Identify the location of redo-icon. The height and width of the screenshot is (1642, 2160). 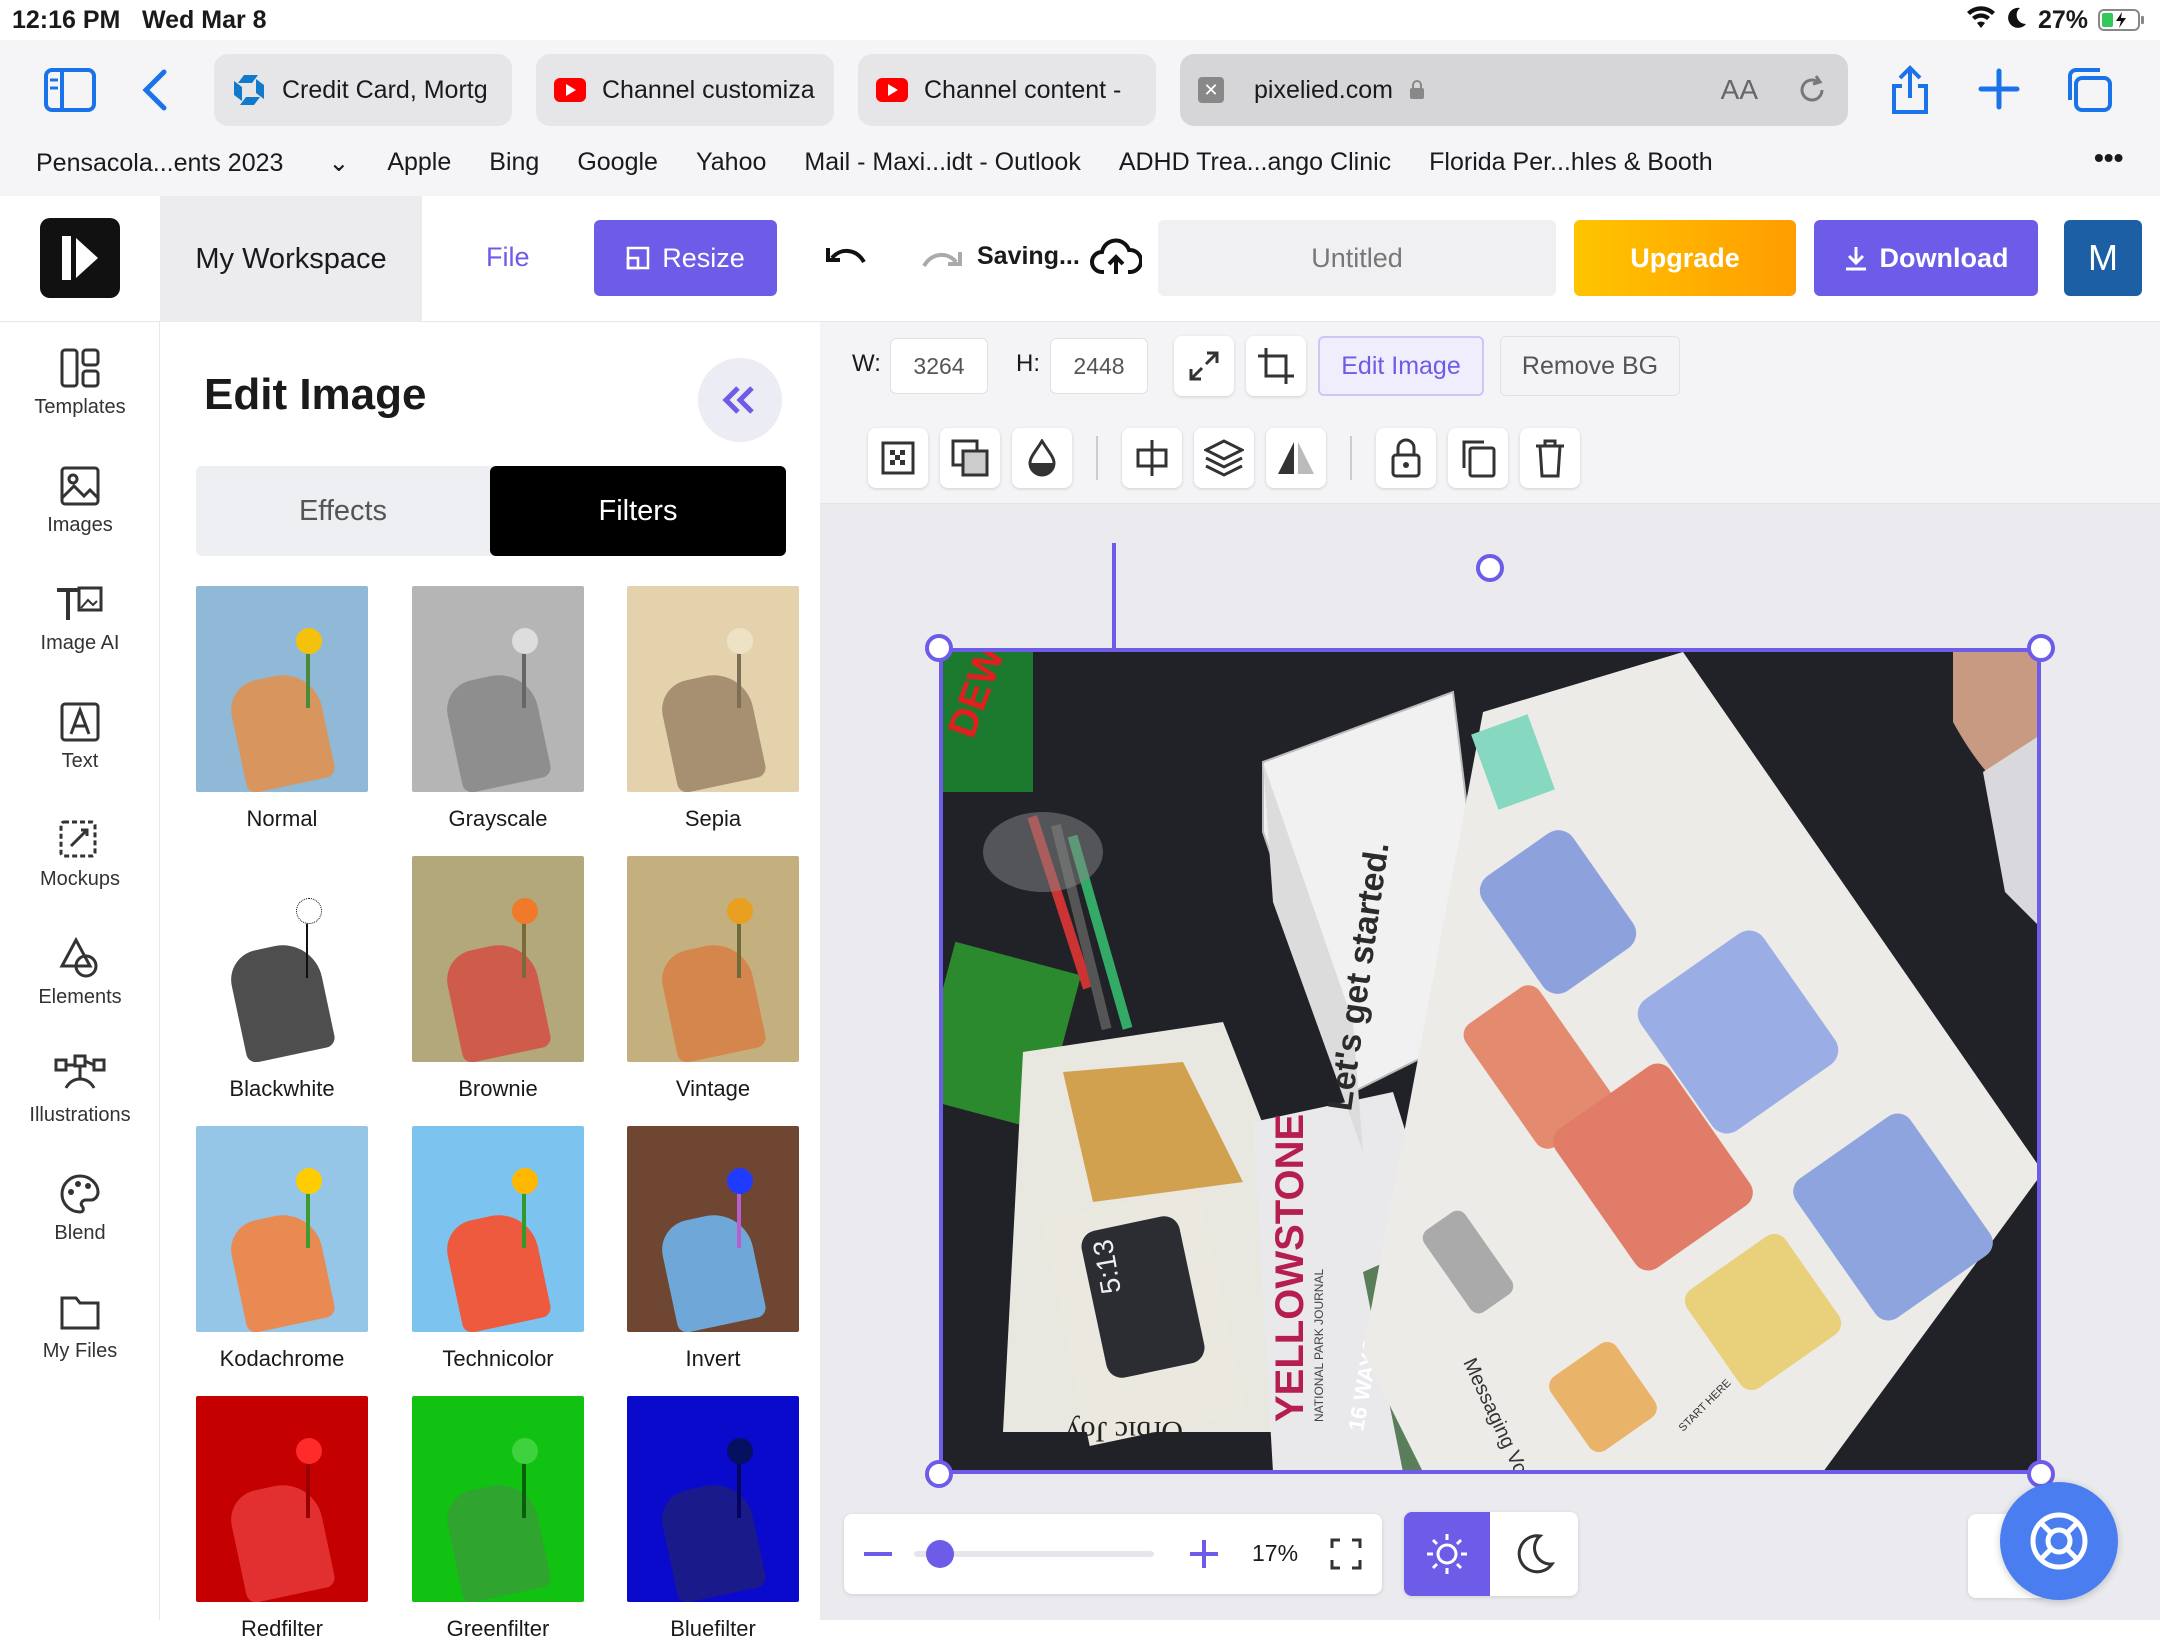
(941, 262).